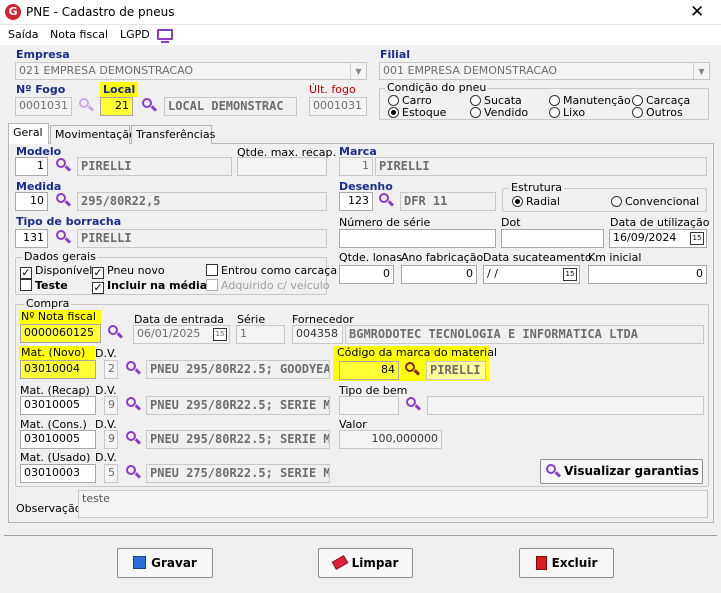 The width and height of the screenshot is (721, 593). What do you see at coordinates (49, 508) in the screenshot?
I see `observacao-label: Observação` at bounding box center [49, 508].